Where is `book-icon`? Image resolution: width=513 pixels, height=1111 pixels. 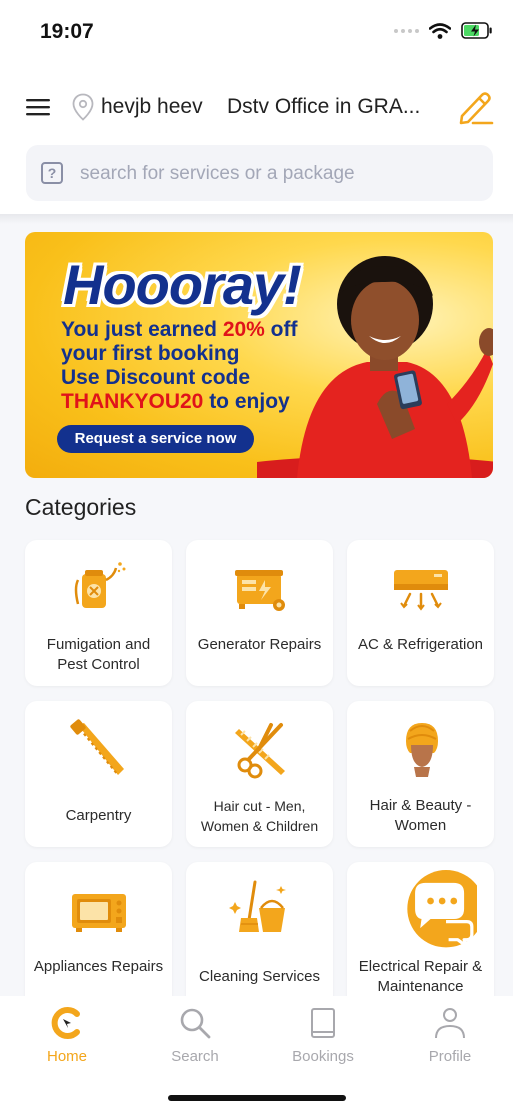 book-icon is located at coordinates (323, 1023).